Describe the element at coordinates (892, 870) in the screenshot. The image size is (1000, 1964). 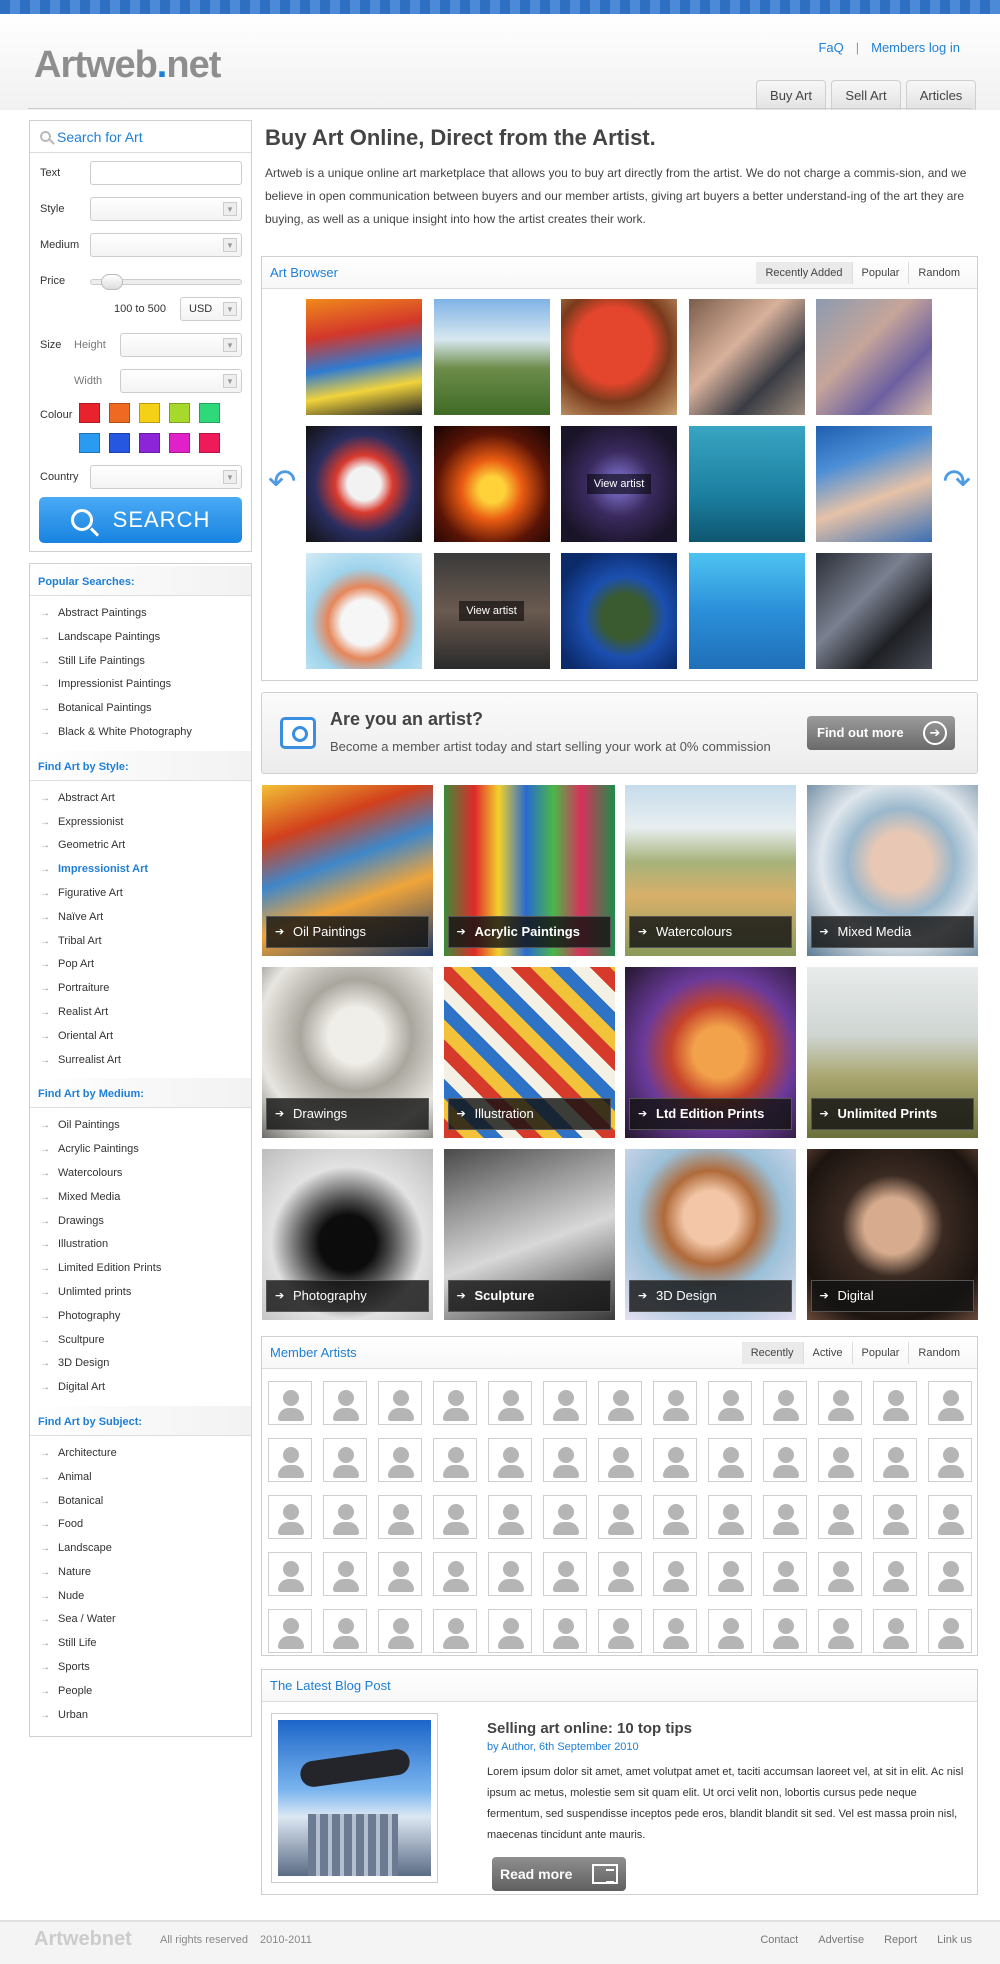
I see `category-tile-mixed-media: Mixed Media` at that location.